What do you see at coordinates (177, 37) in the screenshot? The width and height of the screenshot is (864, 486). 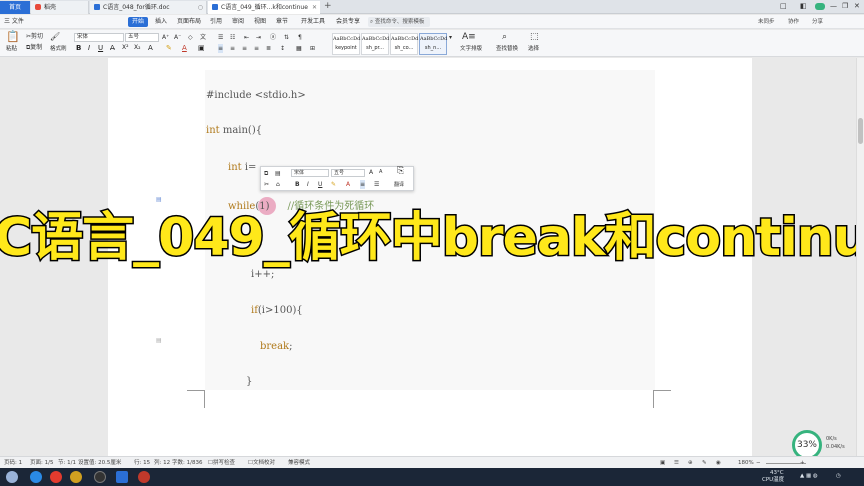 I see `shrink-font-icon: A⁻` at bounding box center [177, 37].